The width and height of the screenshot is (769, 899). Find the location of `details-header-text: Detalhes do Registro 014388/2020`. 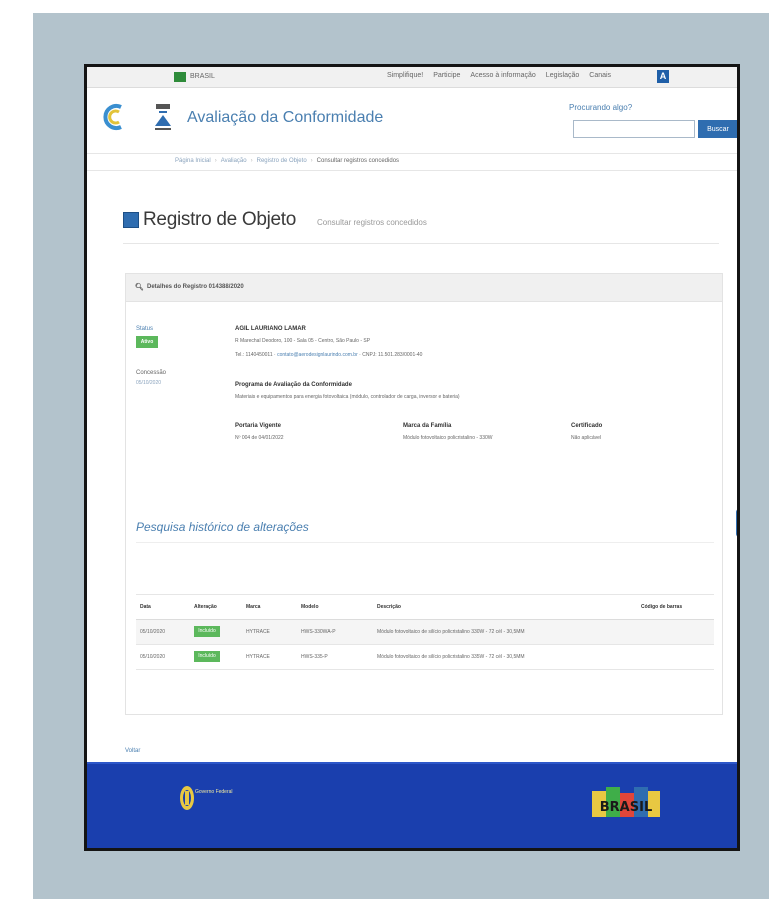

details-header-text: Detalhes do Registro 014388/2020 is located at coordinates (195, 287).